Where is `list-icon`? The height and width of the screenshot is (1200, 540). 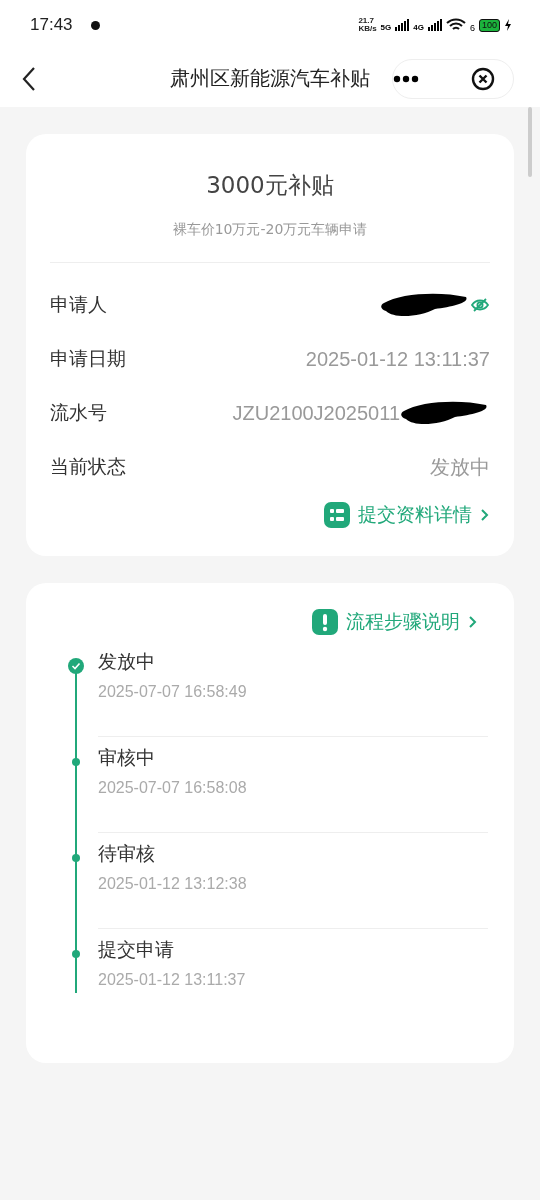 list-icon is located at coordinates (337, 515).